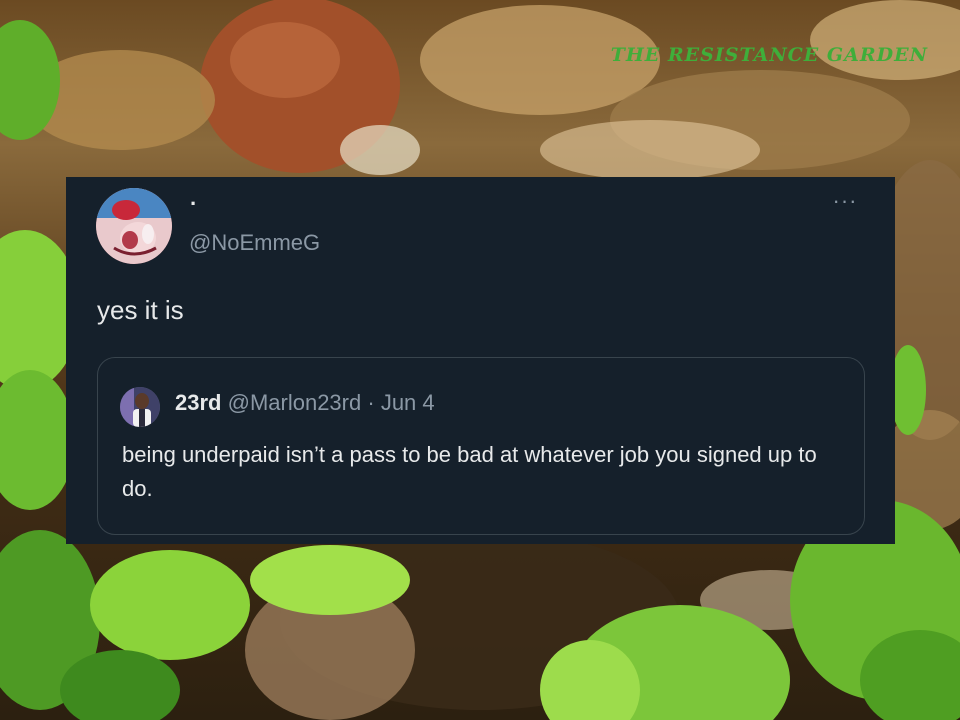  What do you see at coordinates (769, 55) in the screenshot?
I see `watermark-text: THE RESISTANCE GARDEN` at bounding box center [769, 55].